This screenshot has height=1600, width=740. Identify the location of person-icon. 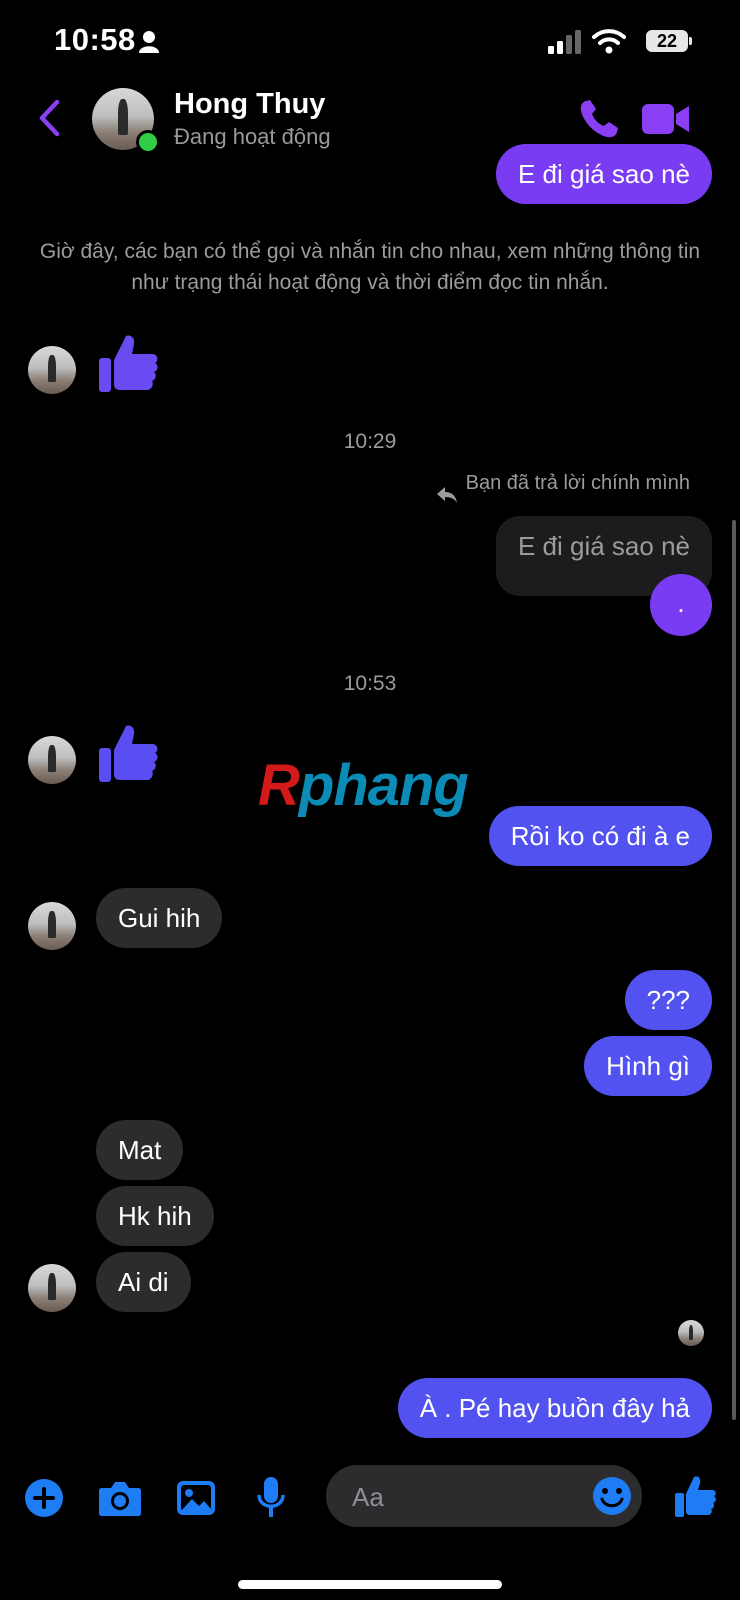
(149, 42).